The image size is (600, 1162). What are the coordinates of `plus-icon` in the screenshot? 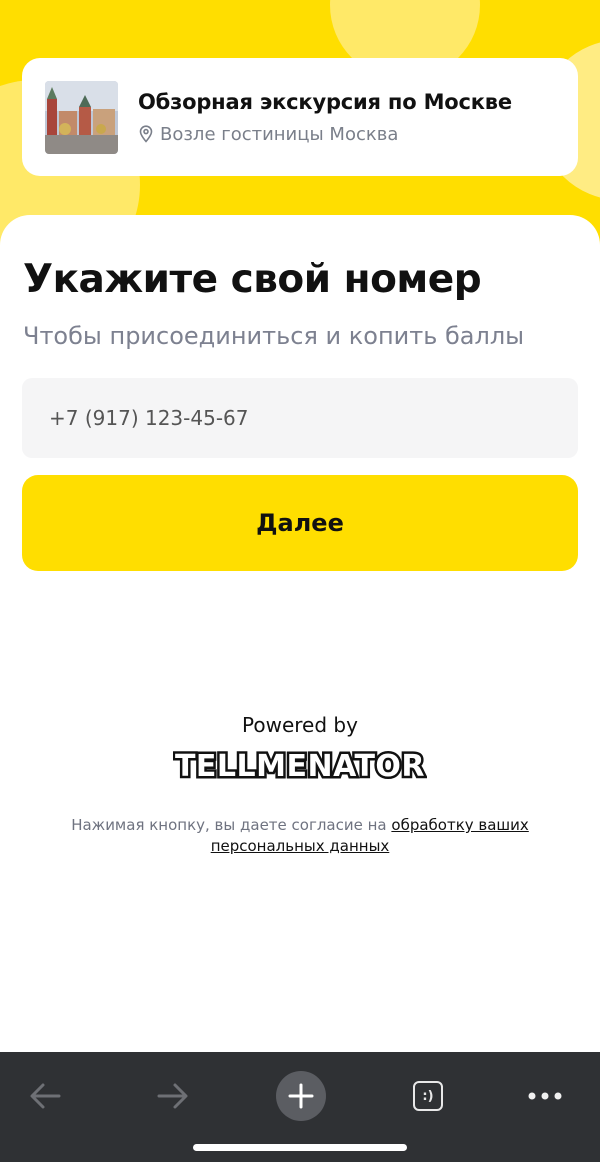 It's located at (301, 1096).